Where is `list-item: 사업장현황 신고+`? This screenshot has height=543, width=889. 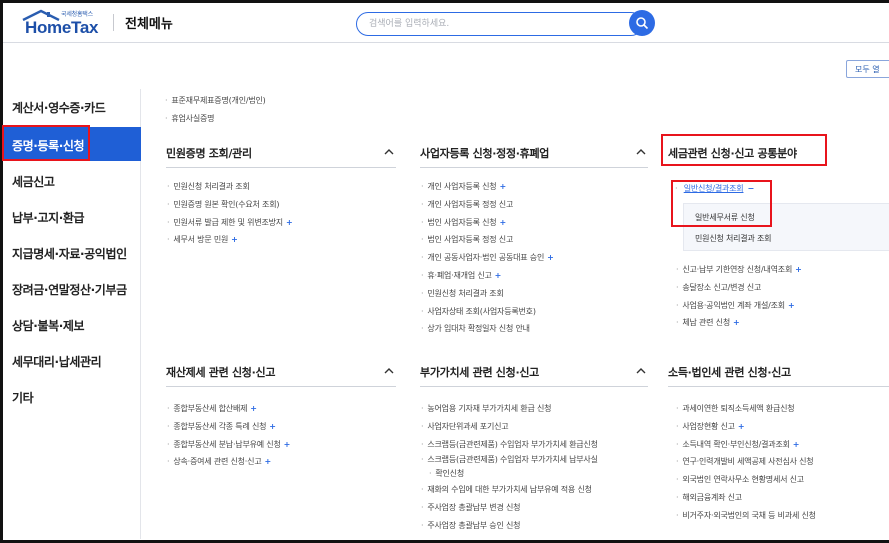
list-item: 사업장현황 신고+ is located at coordinates (746, 427).